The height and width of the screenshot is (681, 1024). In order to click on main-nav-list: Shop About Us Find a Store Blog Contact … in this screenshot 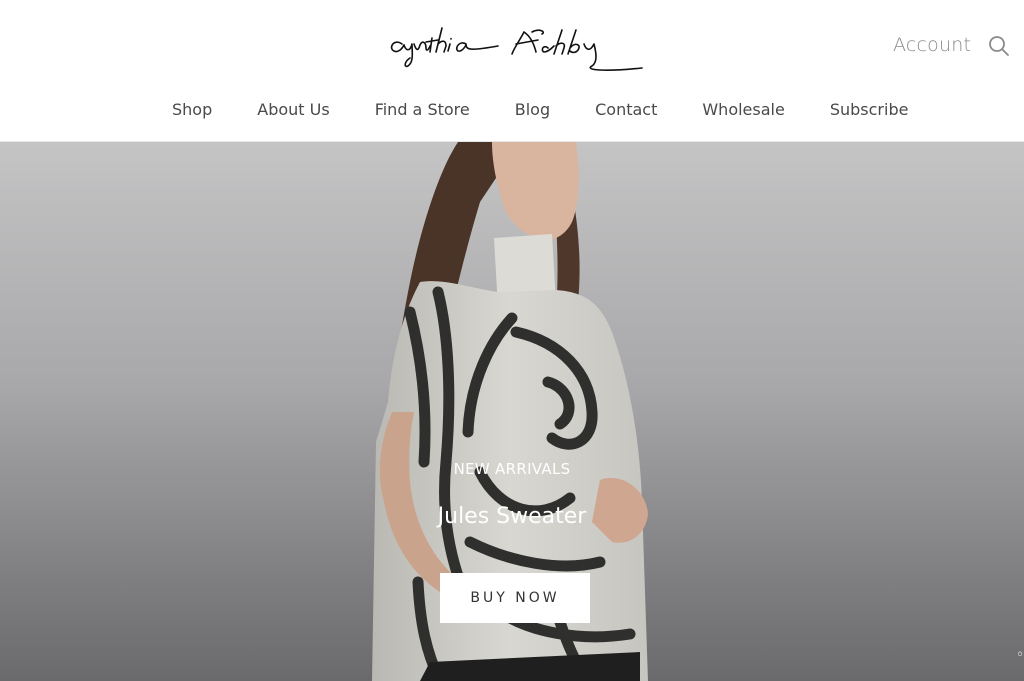, I will do `click(540, 111)`.